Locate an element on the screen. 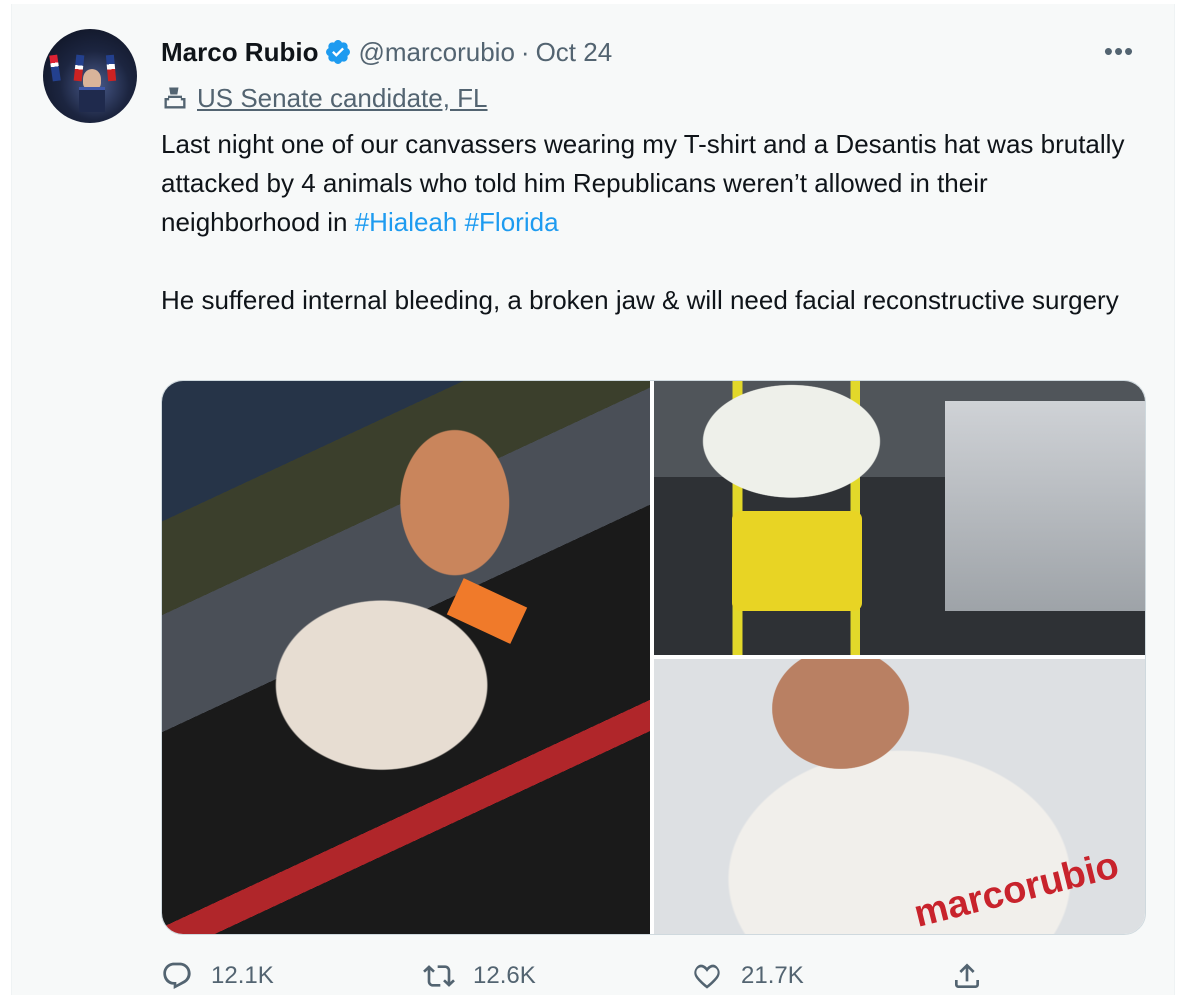 Image resolution: width=1200 pixels, height=996 pixels. retweet-button: 12.6K is located at coordinates (479, 976).